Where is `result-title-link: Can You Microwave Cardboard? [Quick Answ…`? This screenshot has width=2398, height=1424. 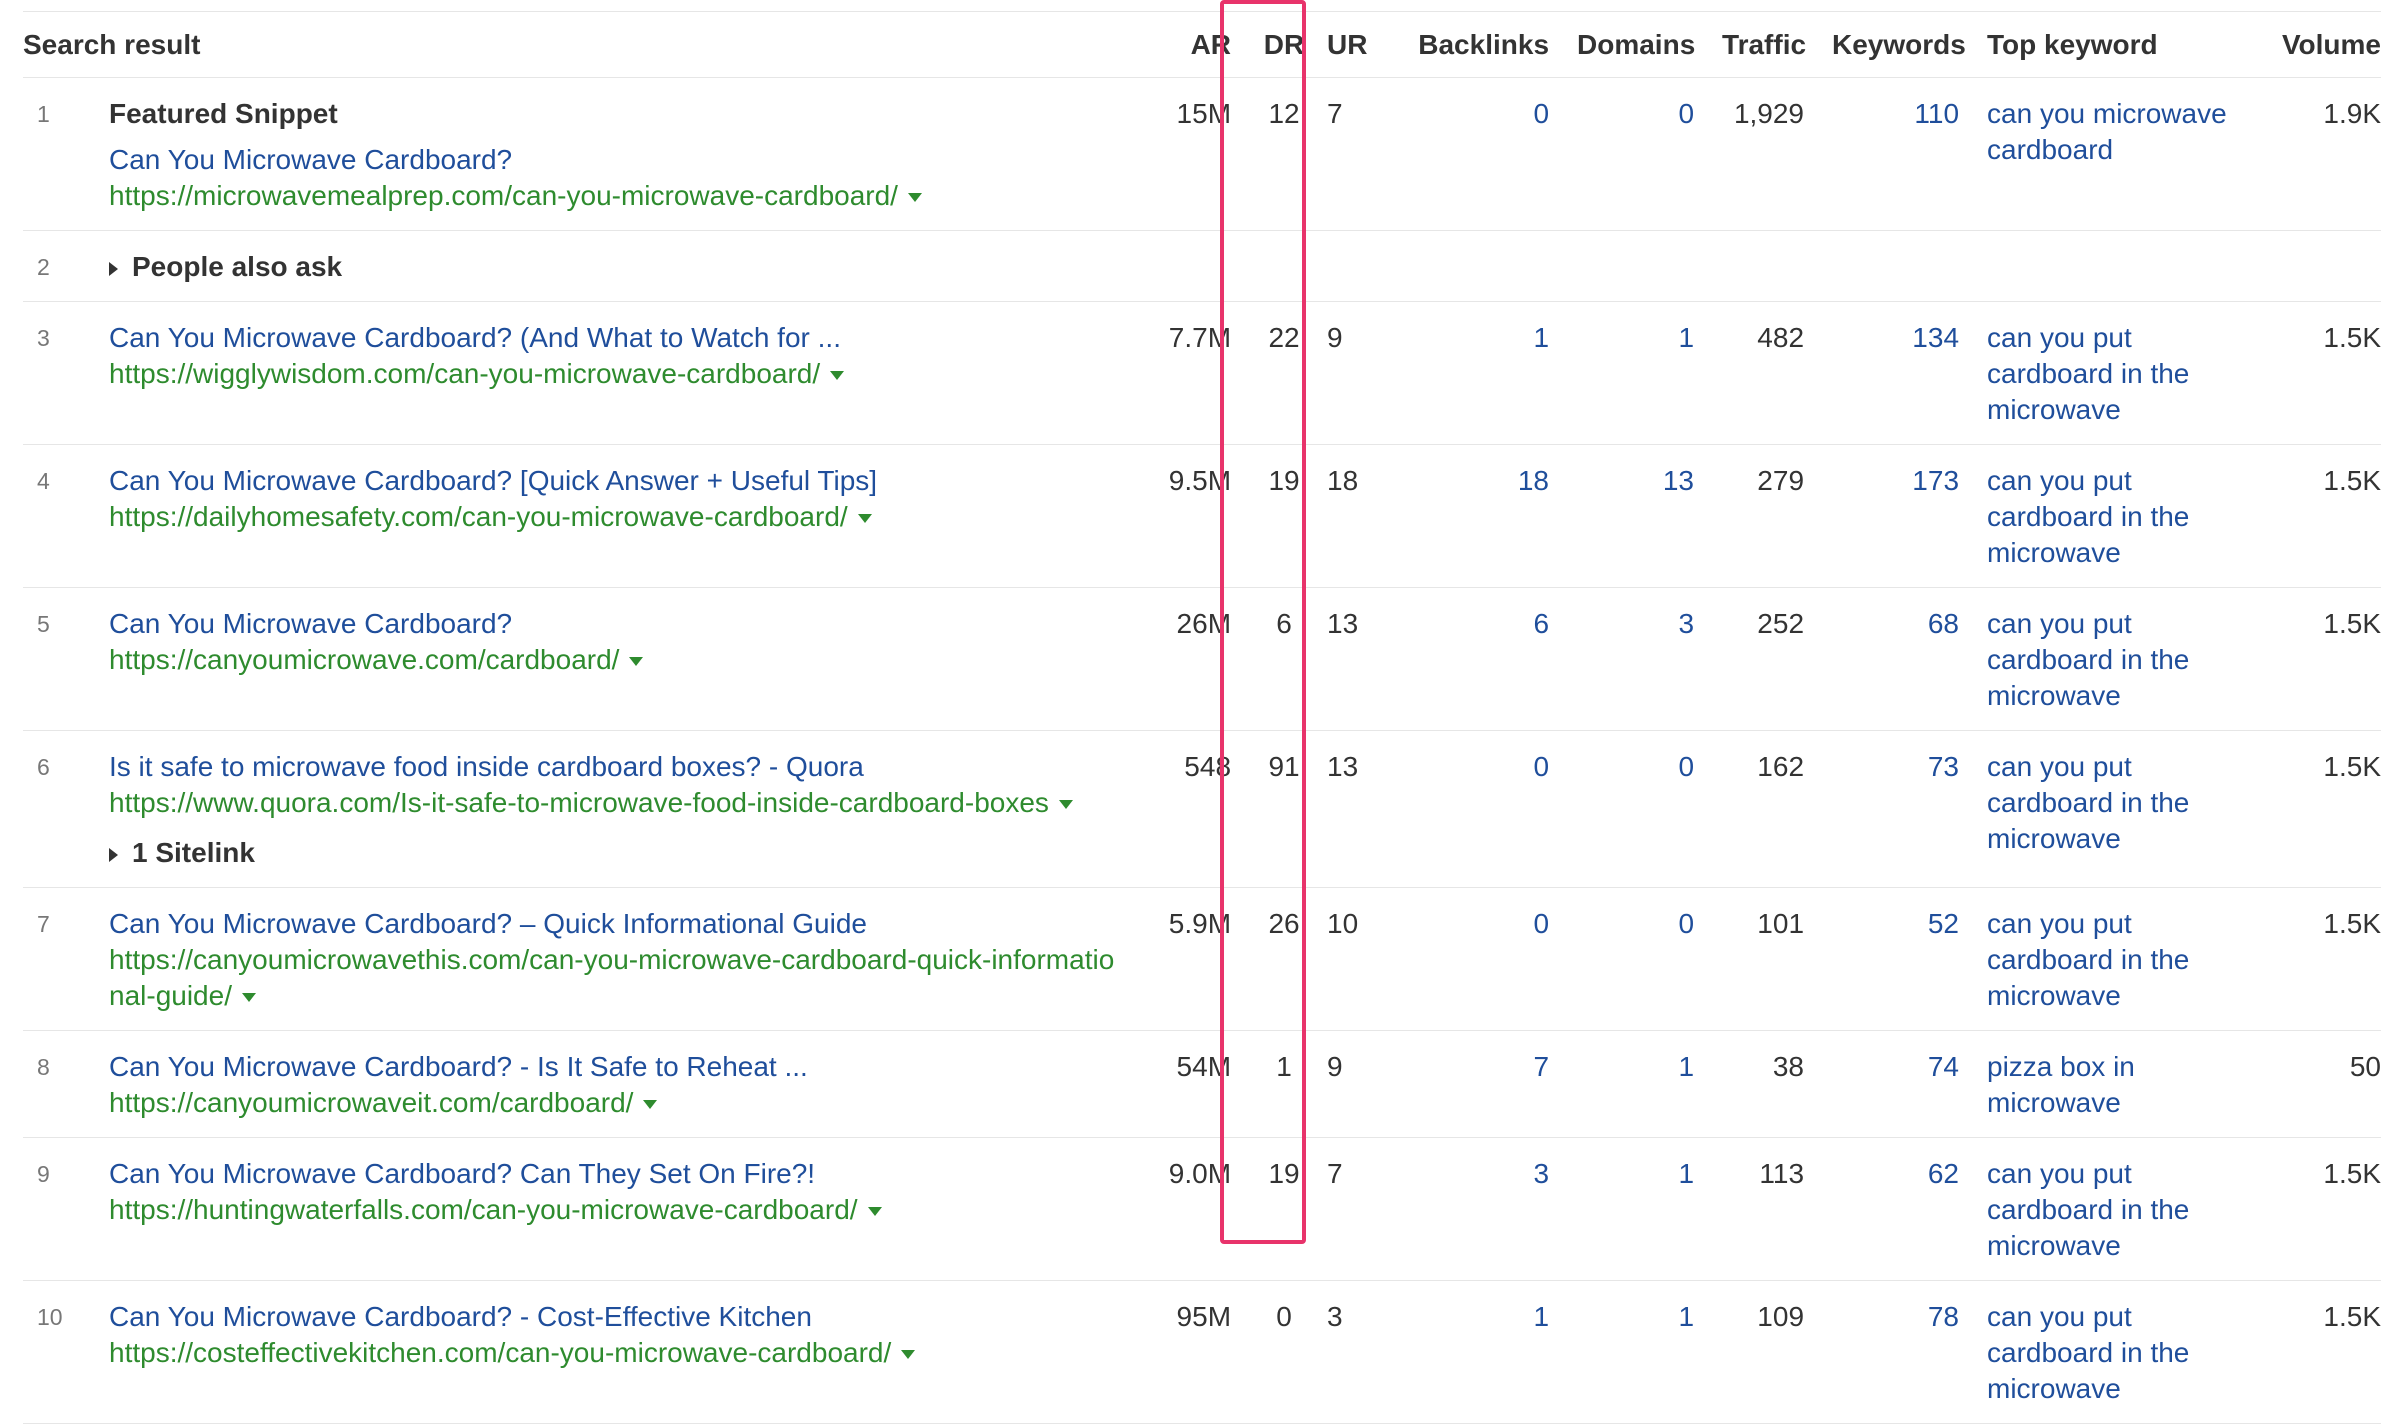 result-title-link: Can You Microwave Cardboard? [Quick Answ… is located at coordinates (615, 481).